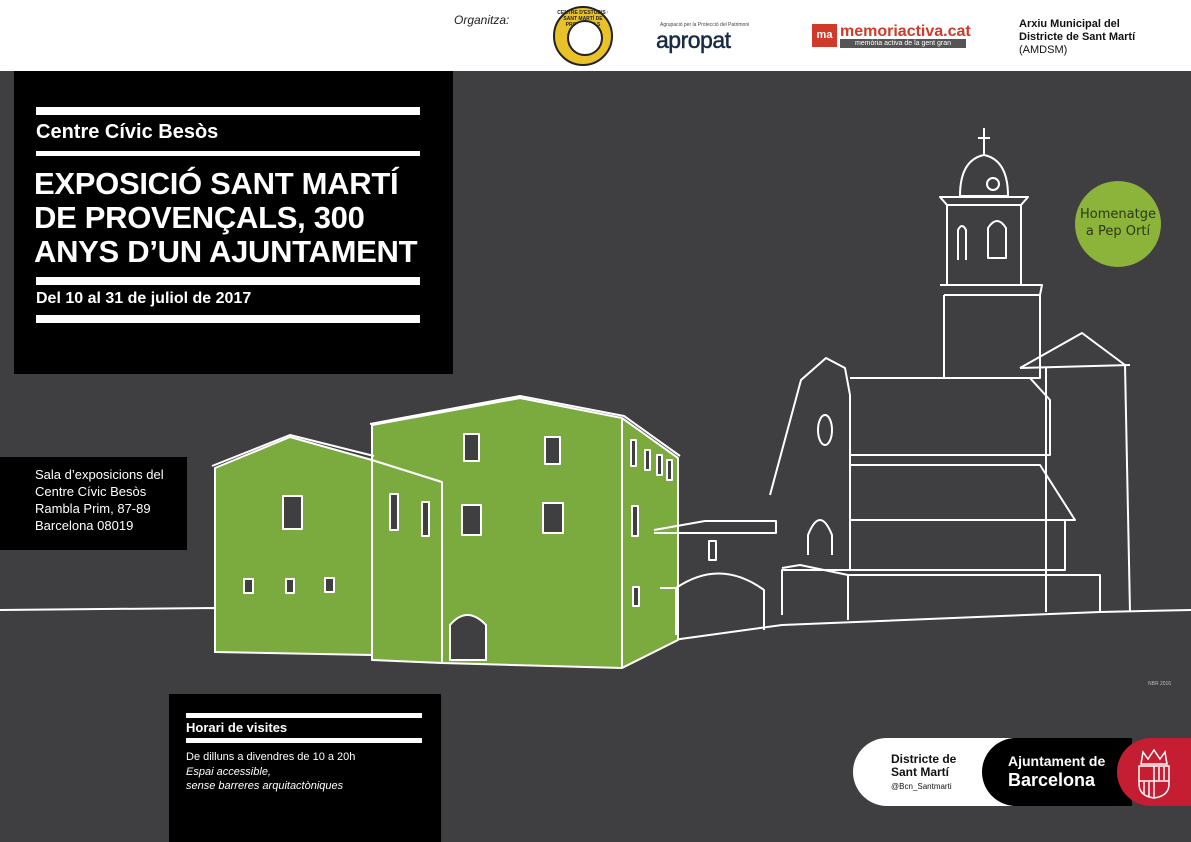 The height and width of the screenshot is (842, 1191). I want to click on address-line2: Centre Cívic Besòs, so click(91, 491).